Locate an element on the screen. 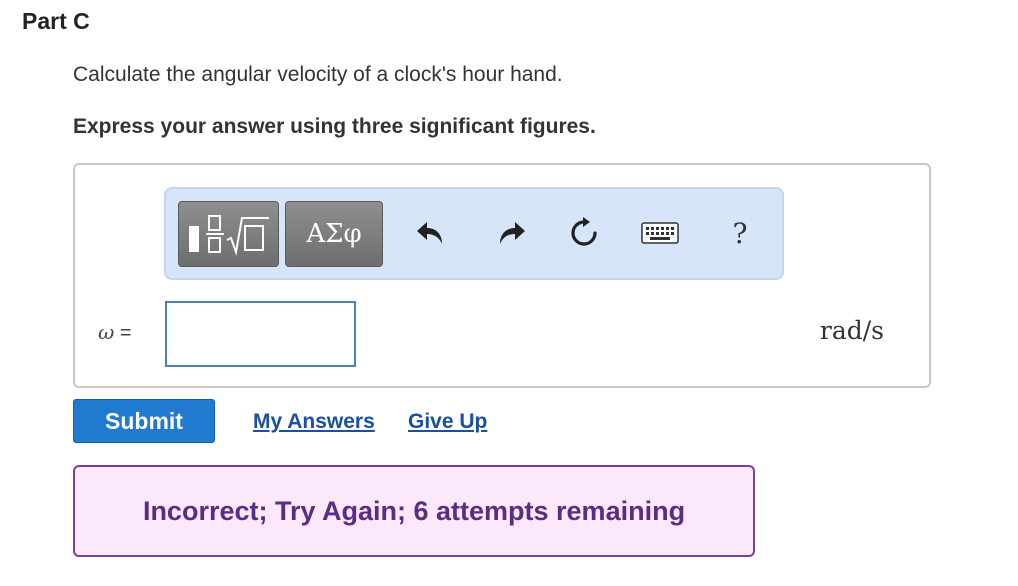 The image size is (1018, 586). help-icon: ? is located at coordinates (740, 233).